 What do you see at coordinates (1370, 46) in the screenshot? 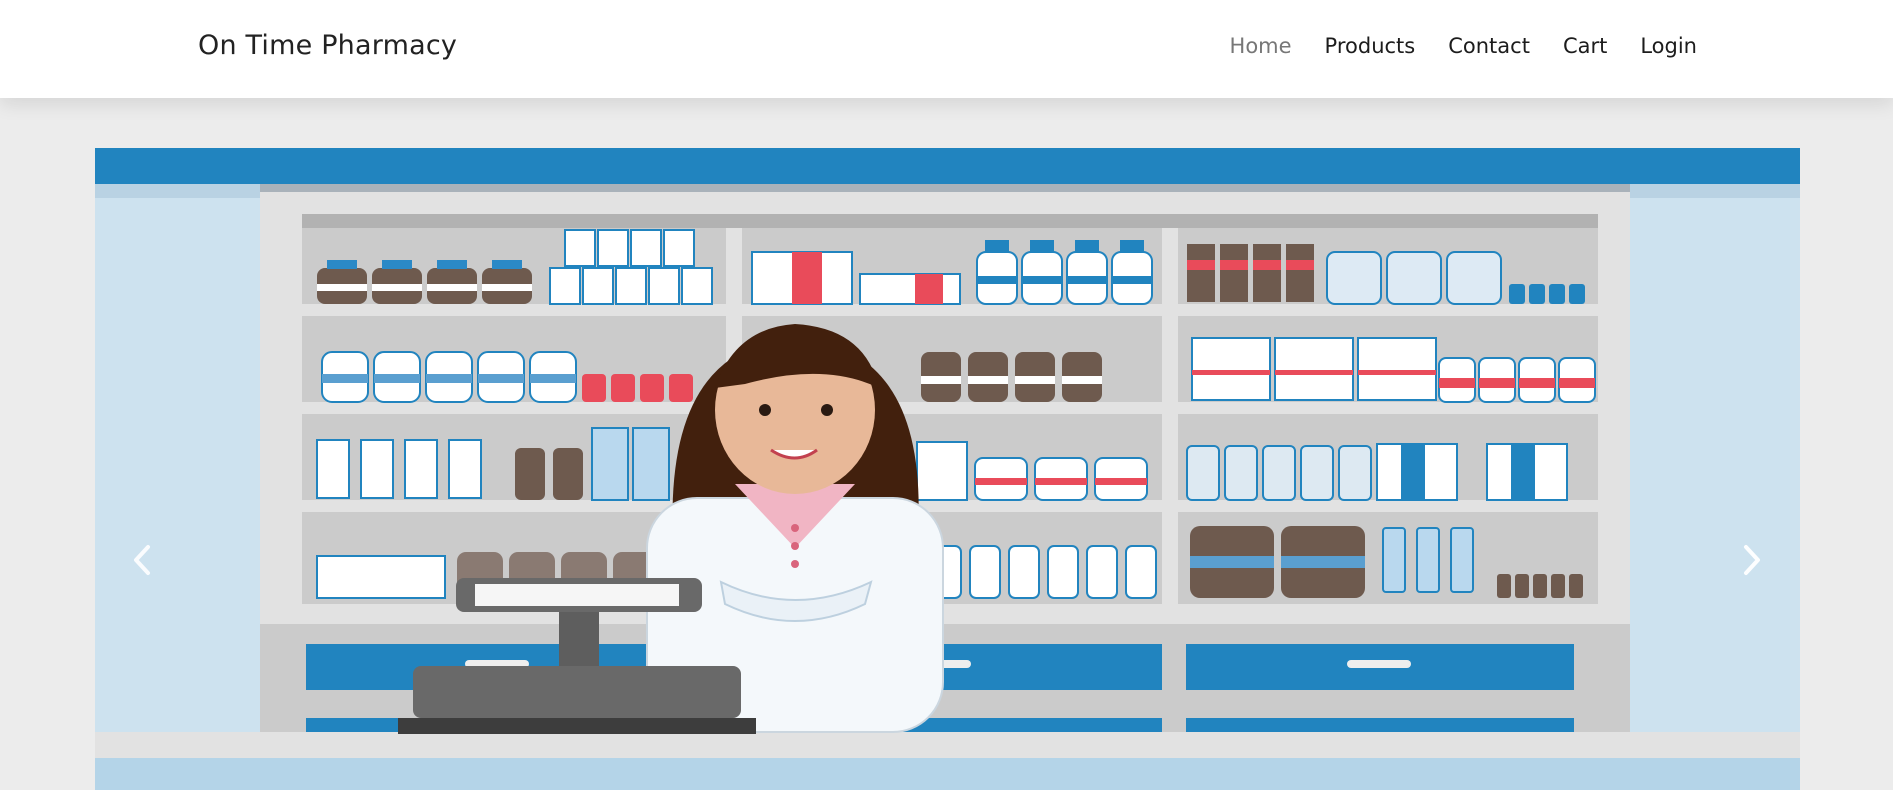
I see `nav-products-link: Products` at bounding box center [1370, 46].